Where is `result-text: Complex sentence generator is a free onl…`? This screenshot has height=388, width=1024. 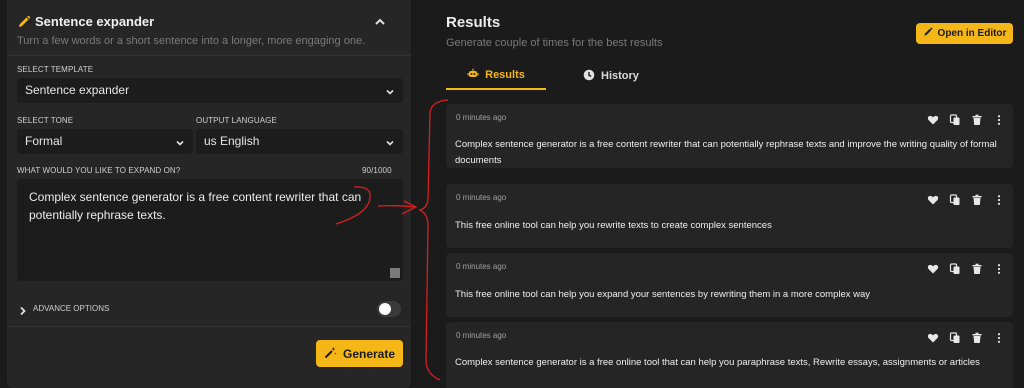
result-text: Complex sentence generator is a free onl… is located at coordinates (717, 362).